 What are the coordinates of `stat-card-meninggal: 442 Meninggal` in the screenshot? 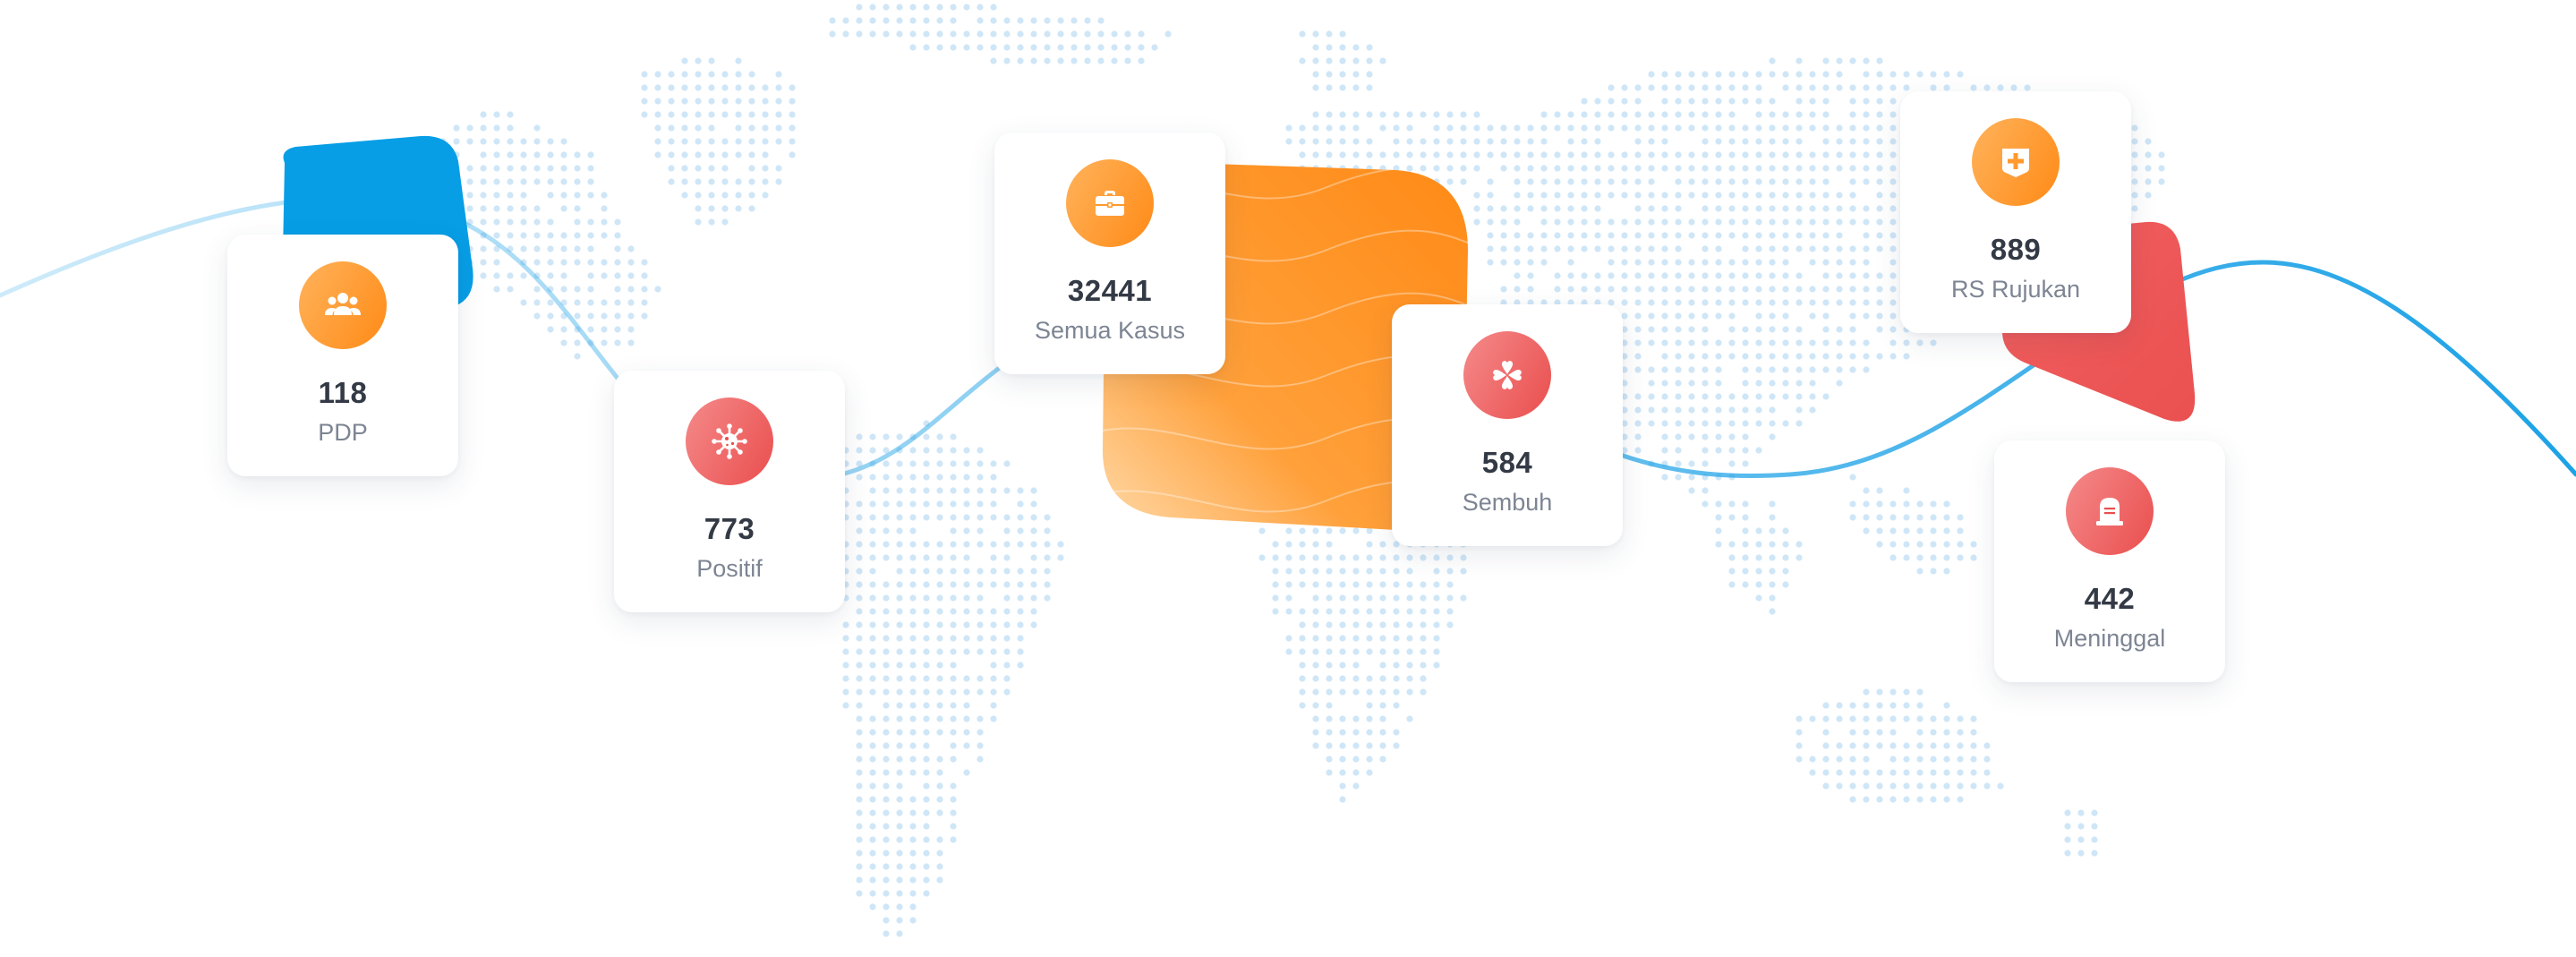 It's located at (2109, 561).